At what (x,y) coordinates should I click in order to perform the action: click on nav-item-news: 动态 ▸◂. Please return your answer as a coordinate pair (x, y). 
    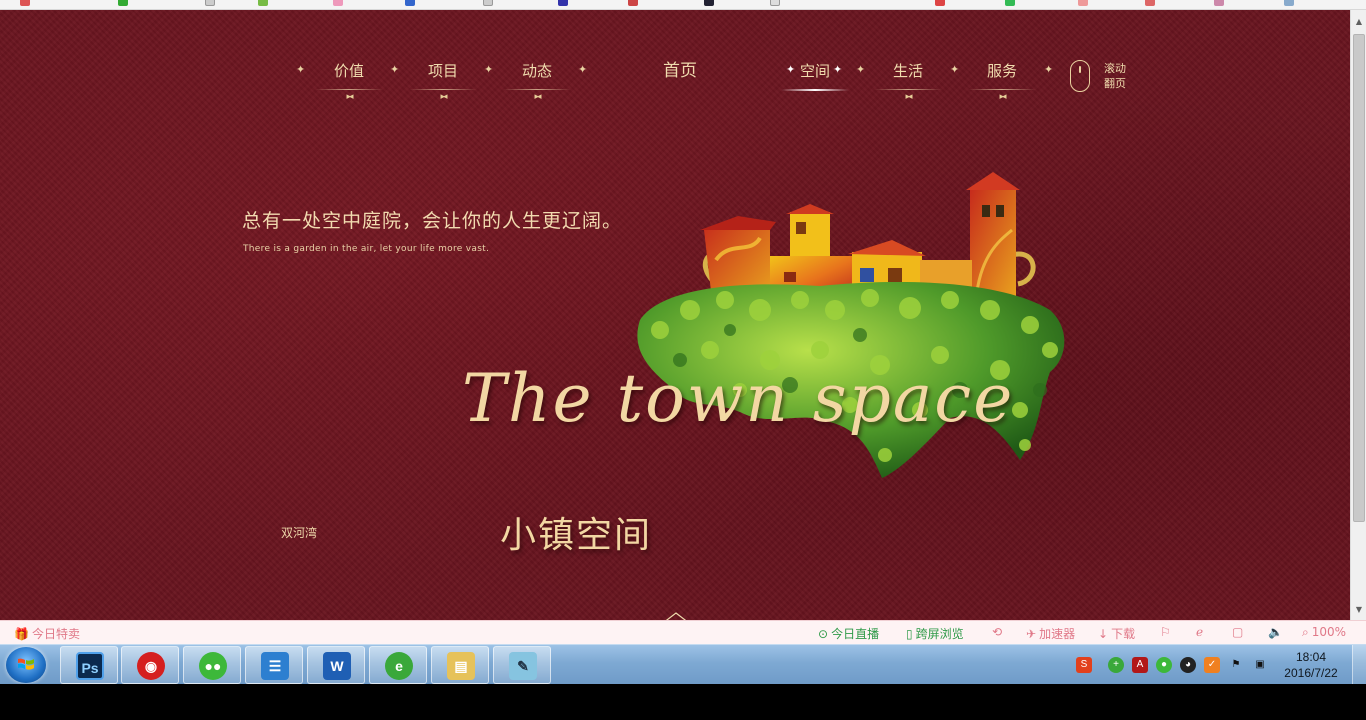
    Looking at the image, I should click on (537, 81).